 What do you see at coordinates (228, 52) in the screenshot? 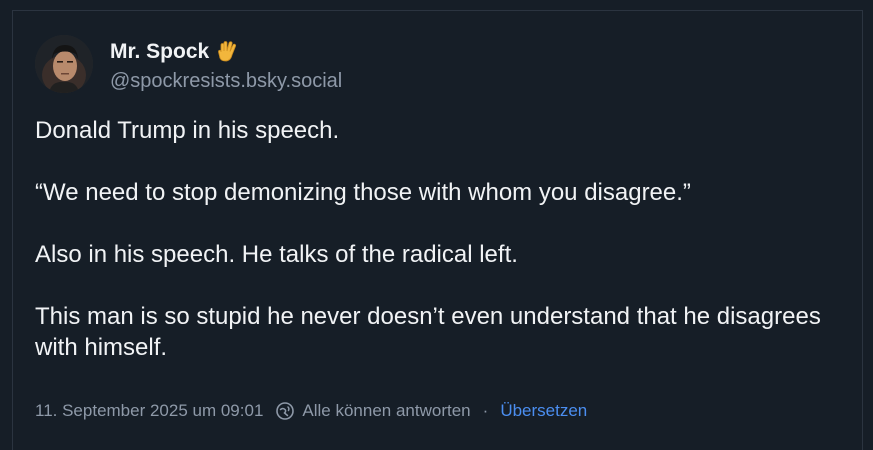
I see `vulcan-salute-icon` at bounding box center [228, 52].